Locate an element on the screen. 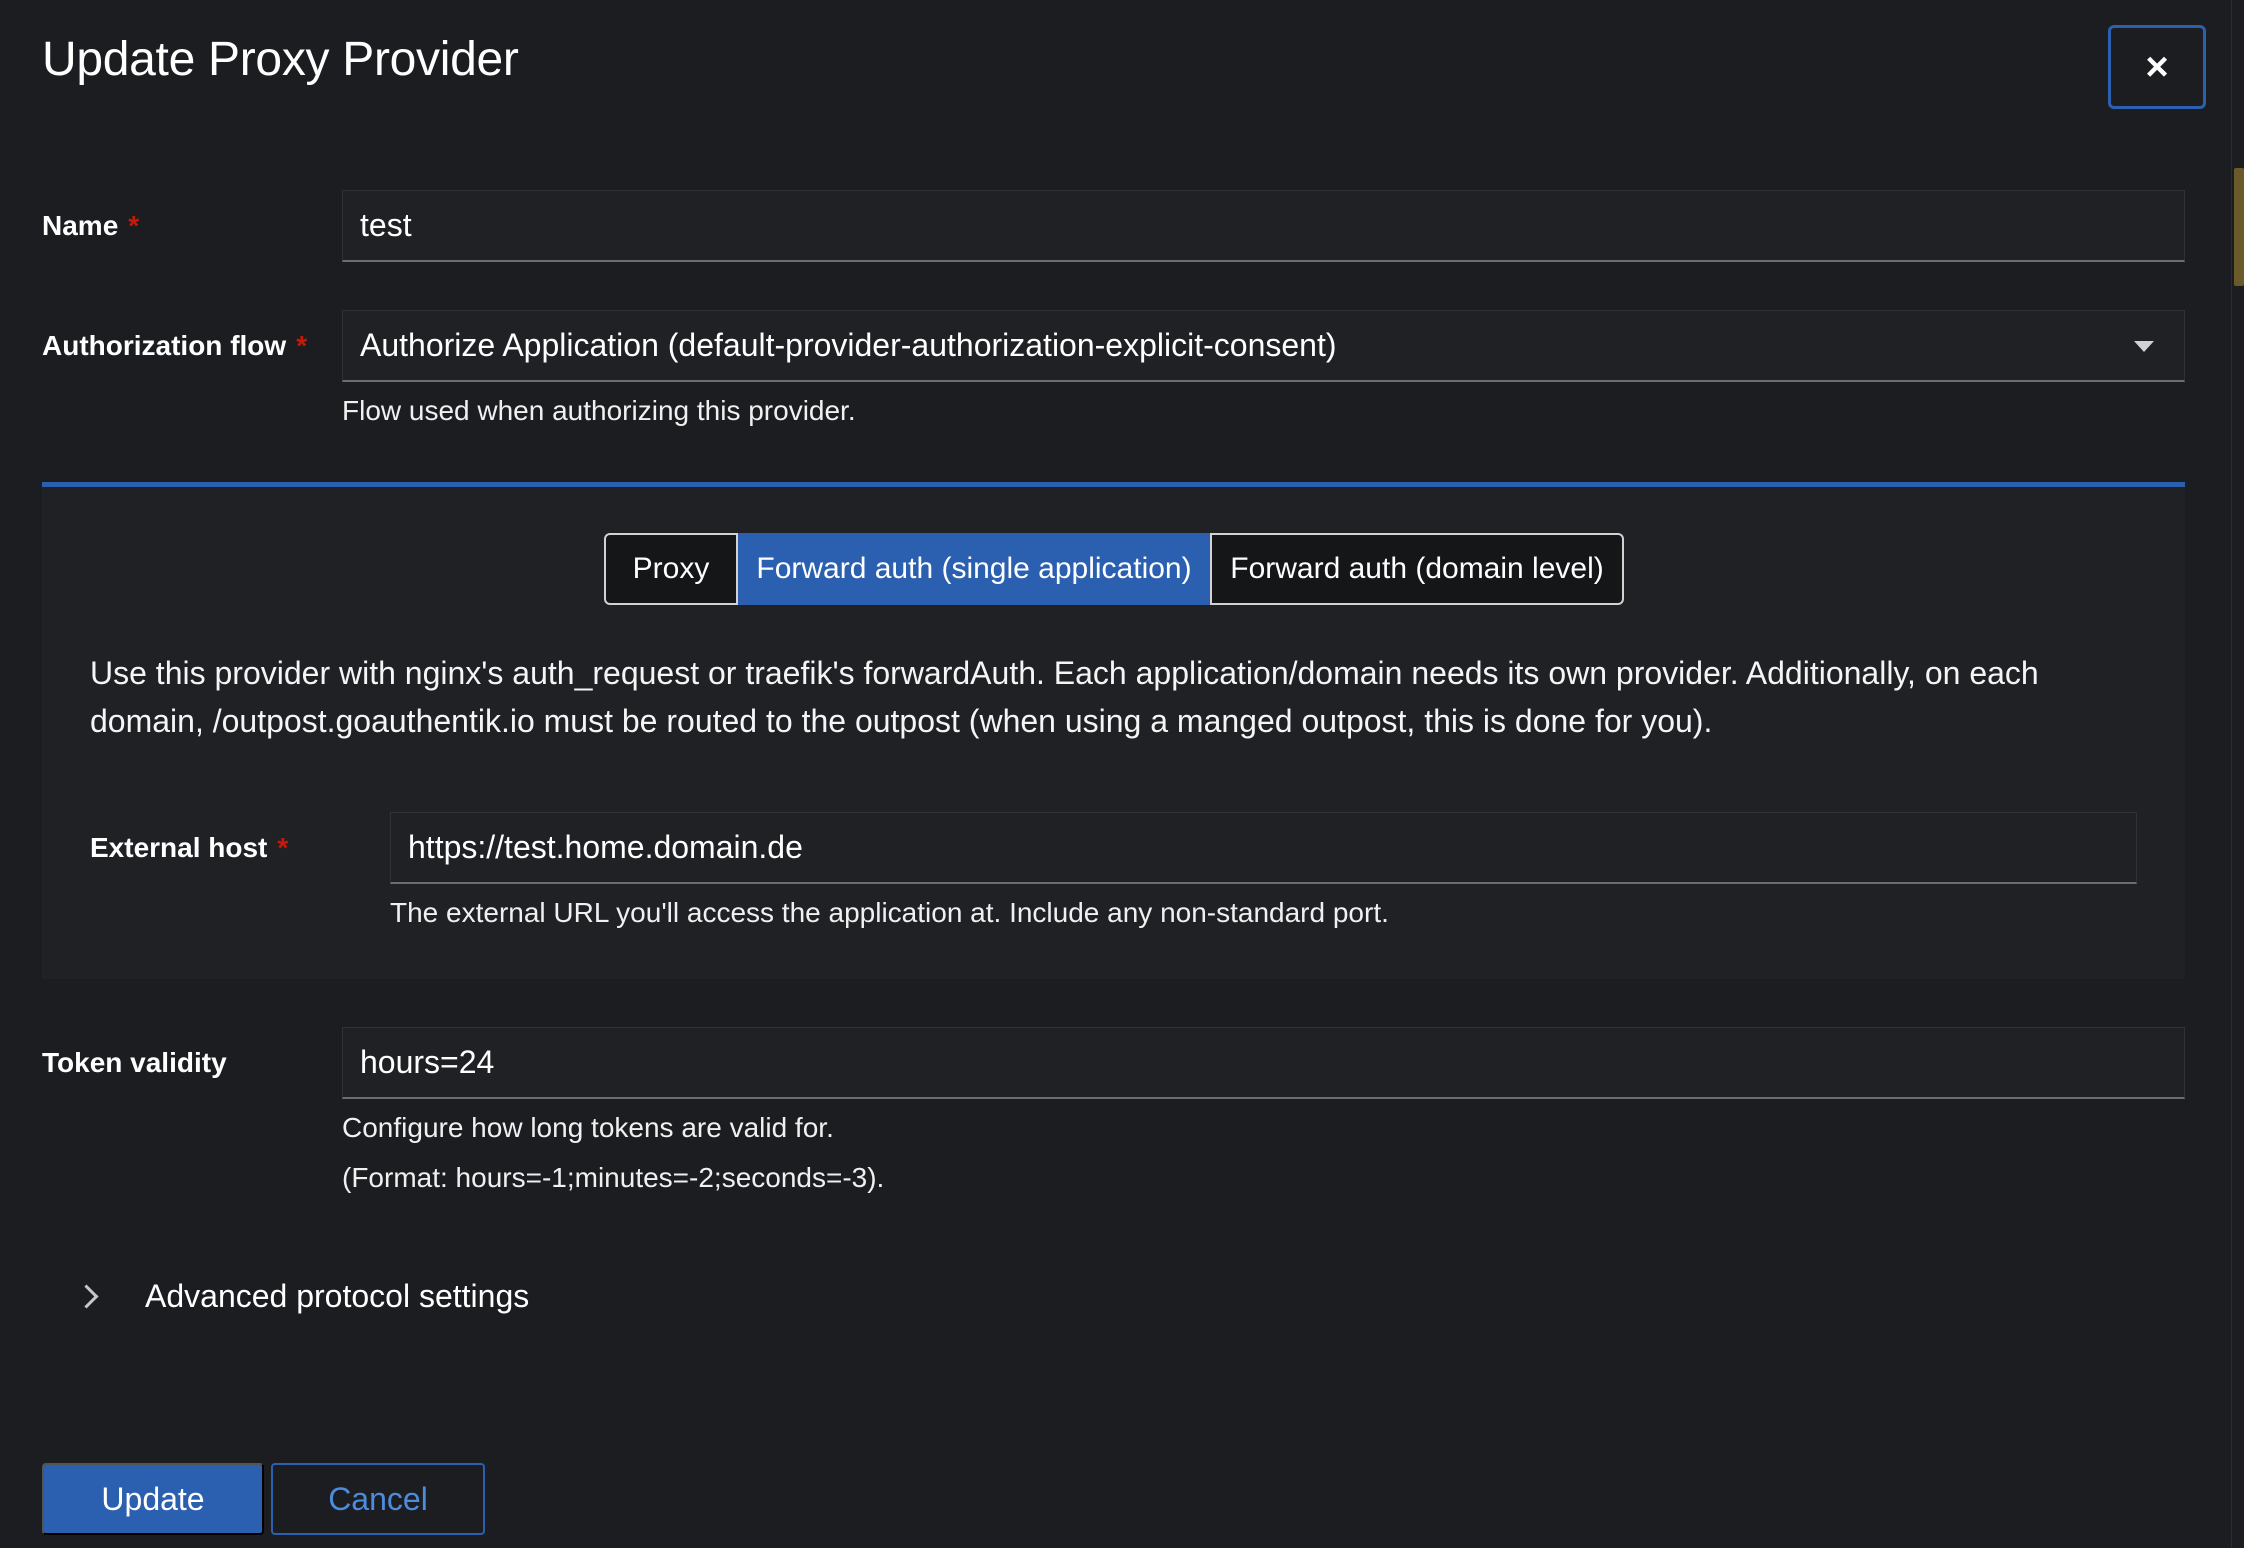 The height and width of the screenshot is (1548, 2244). authorization-flow-label: Authorization flow * is located at coordinates (174, 346).